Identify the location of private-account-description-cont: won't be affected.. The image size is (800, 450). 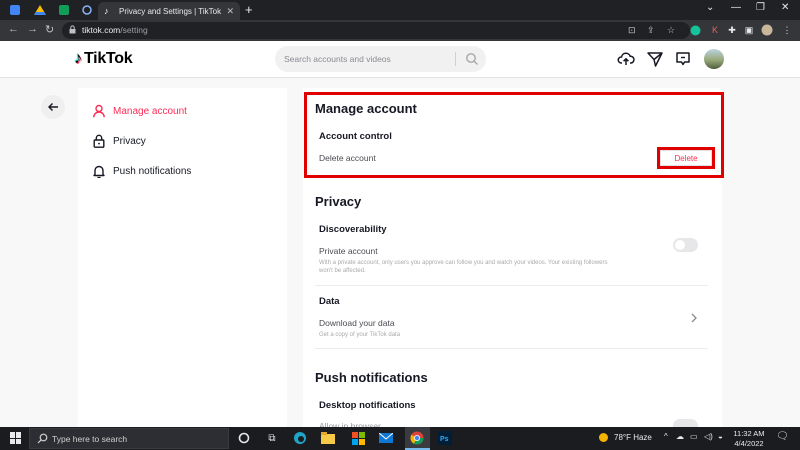
(342, 271).